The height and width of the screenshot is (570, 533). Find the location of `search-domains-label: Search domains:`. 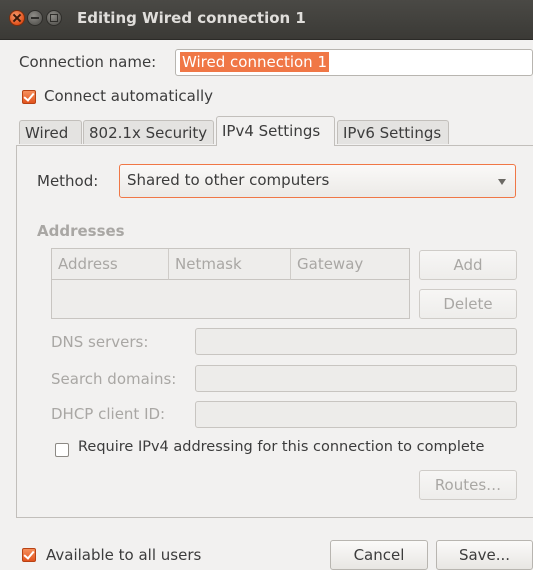

search-domains-label: Search domains: is located at coordinates (114, 379).